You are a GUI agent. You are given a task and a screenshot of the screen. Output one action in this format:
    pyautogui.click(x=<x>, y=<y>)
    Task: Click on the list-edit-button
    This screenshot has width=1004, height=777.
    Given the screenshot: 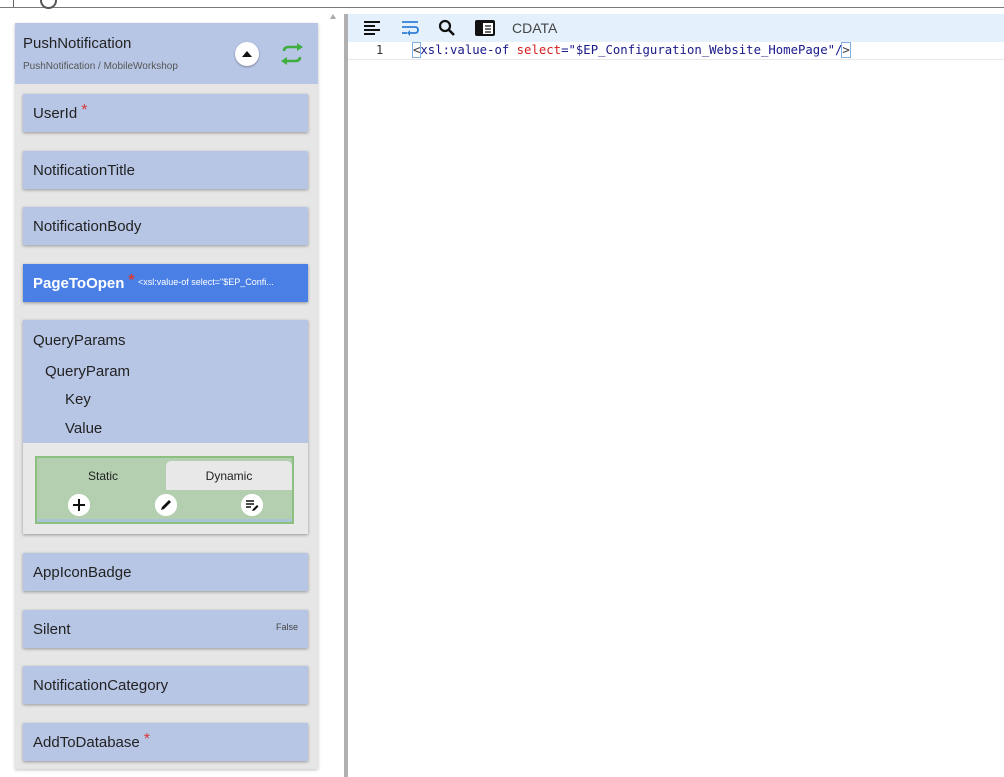 What is the action you would take?
    pyautogui.click(x=252, y=505)
    